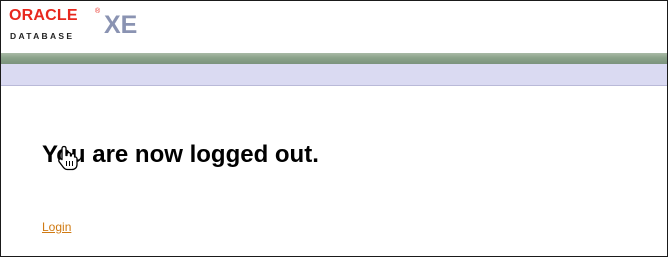 This screenshot has width=668, height=257. I want to click on login-link: Login, so click(56, 227).